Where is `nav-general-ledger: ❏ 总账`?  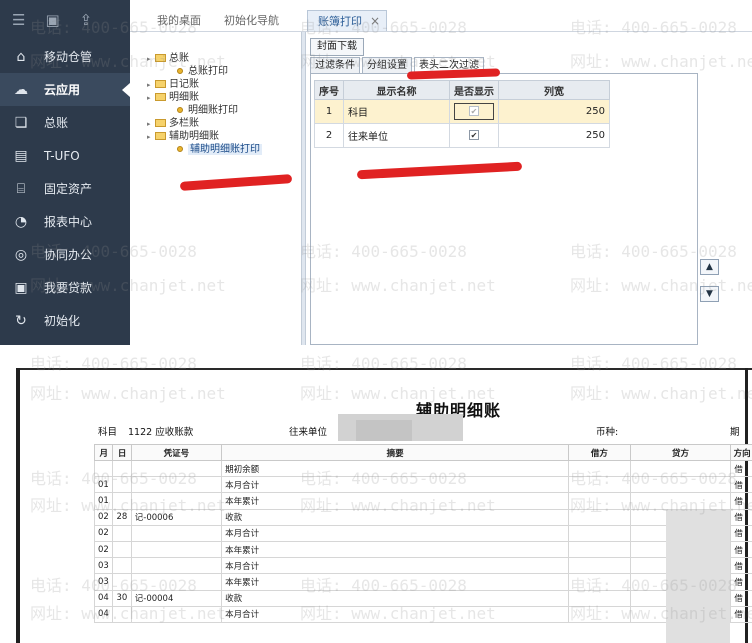
nav-general-ledger: ❏ 总账 is located at coordinates (65, 122).